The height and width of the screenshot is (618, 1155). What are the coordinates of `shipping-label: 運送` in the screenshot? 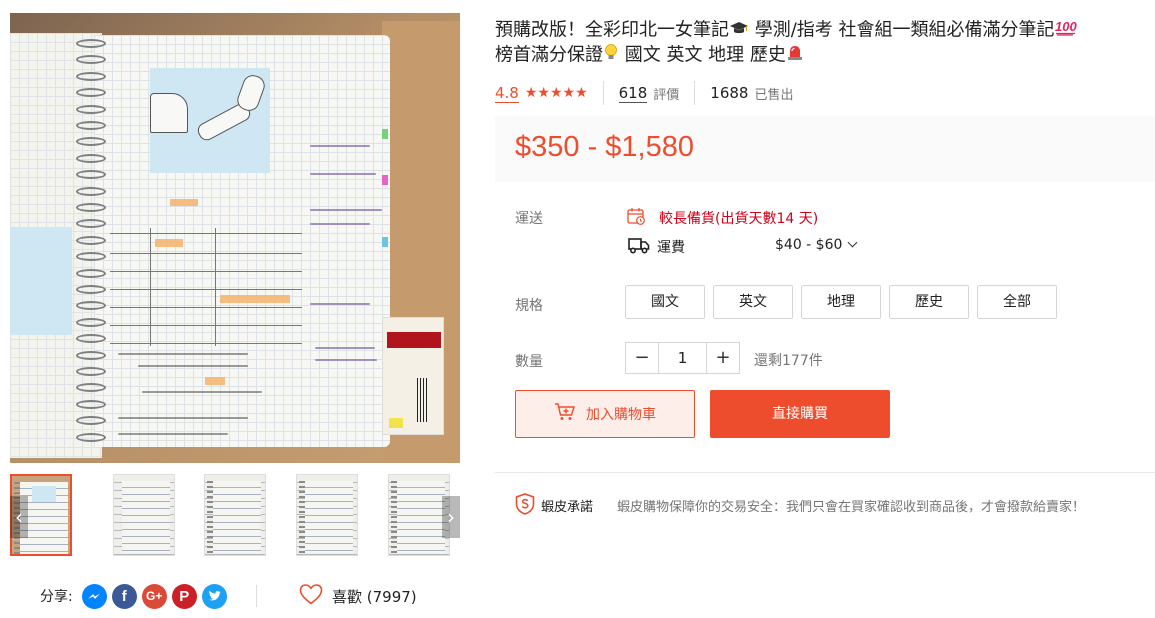 It's located at (529, 219).